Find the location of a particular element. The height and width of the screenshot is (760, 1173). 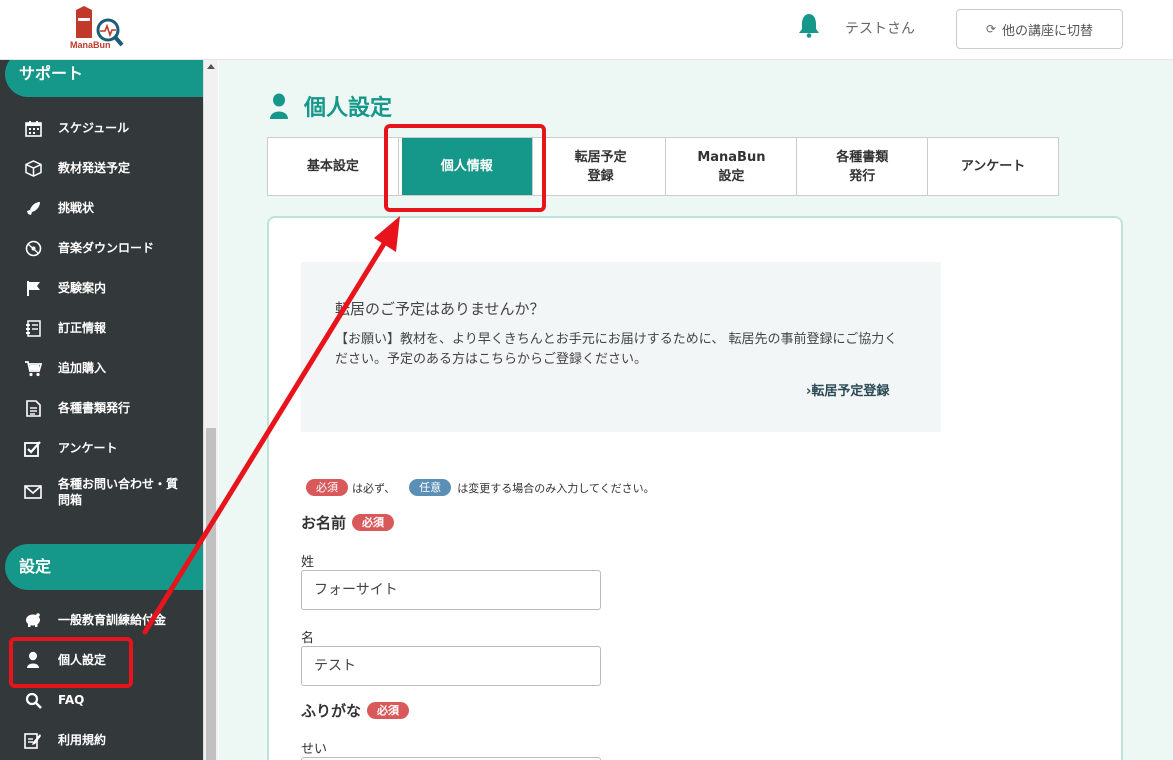

sidebar-scrollbar is located at coordinates (210, 410).